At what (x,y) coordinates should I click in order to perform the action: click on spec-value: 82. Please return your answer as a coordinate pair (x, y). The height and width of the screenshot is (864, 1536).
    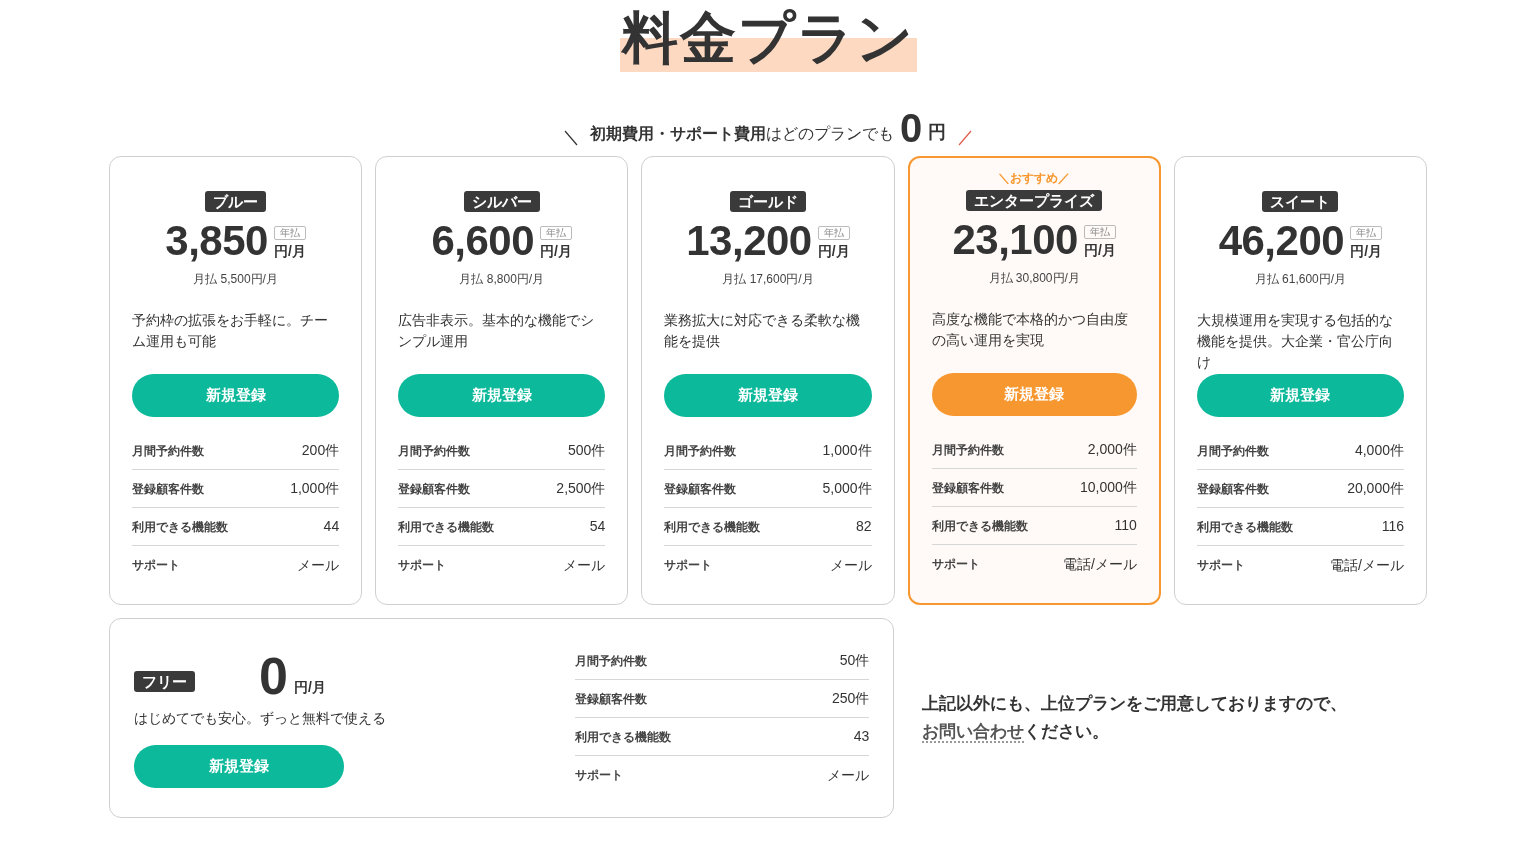
    Looking at the image, I should click on (864, 526).